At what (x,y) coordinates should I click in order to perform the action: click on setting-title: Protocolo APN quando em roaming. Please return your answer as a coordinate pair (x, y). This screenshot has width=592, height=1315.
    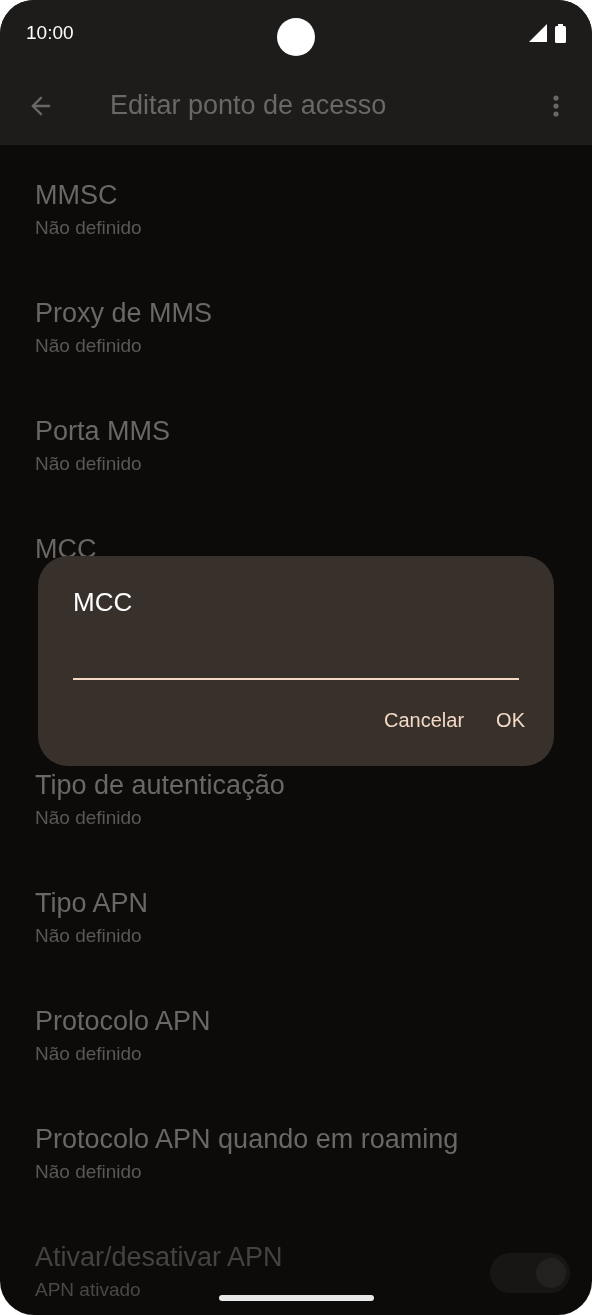
    Looking at the image, I should click on (247, 1139).